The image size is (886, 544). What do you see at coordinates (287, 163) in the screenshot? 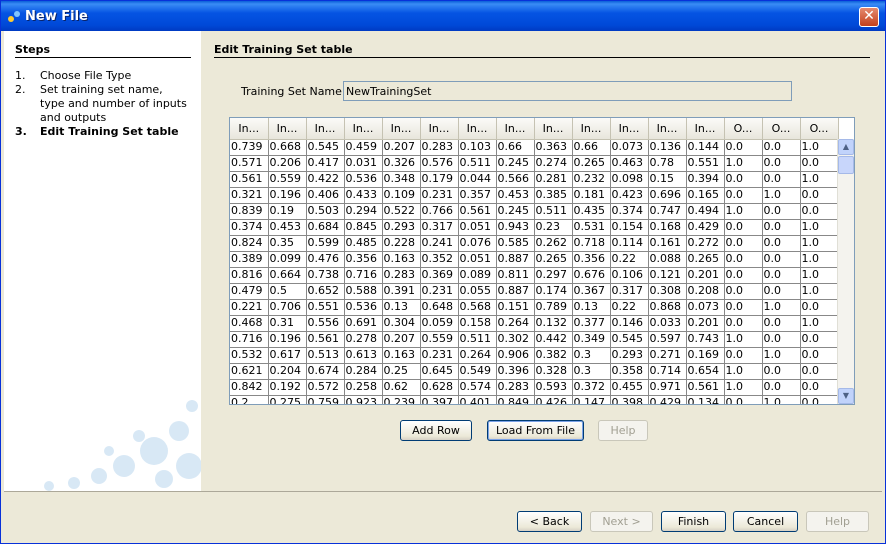
I see `table-cell: 0.206` at bounding box center [287, 163].